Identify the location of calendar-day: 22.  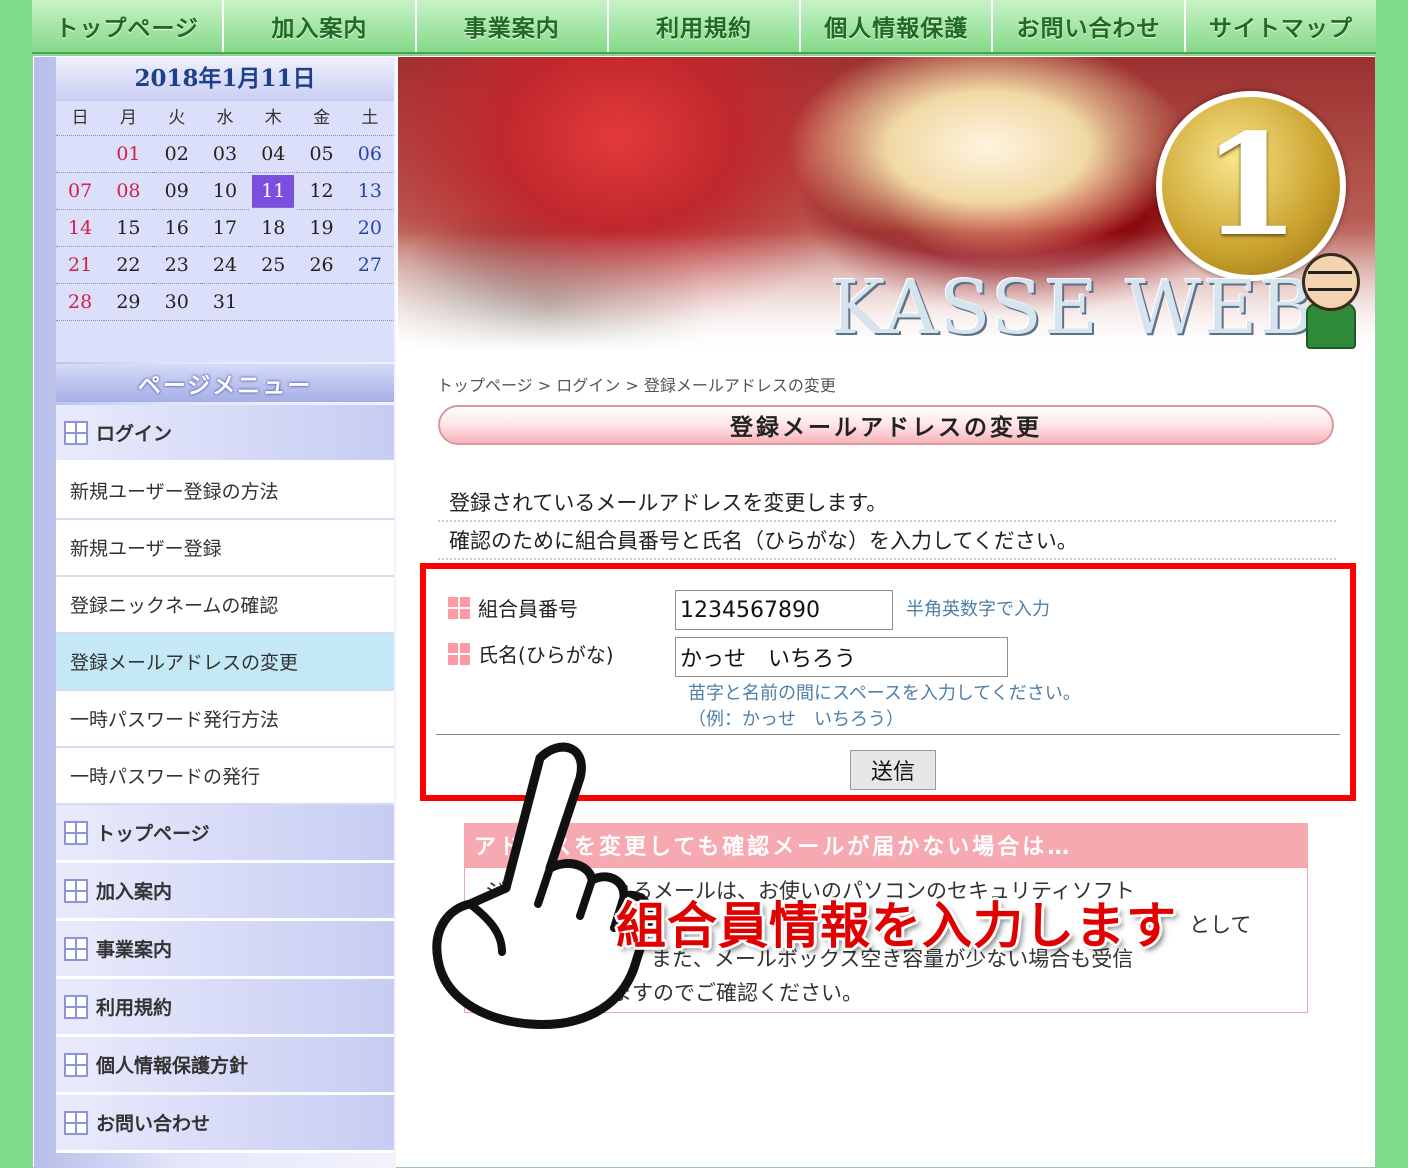
(128, 265).